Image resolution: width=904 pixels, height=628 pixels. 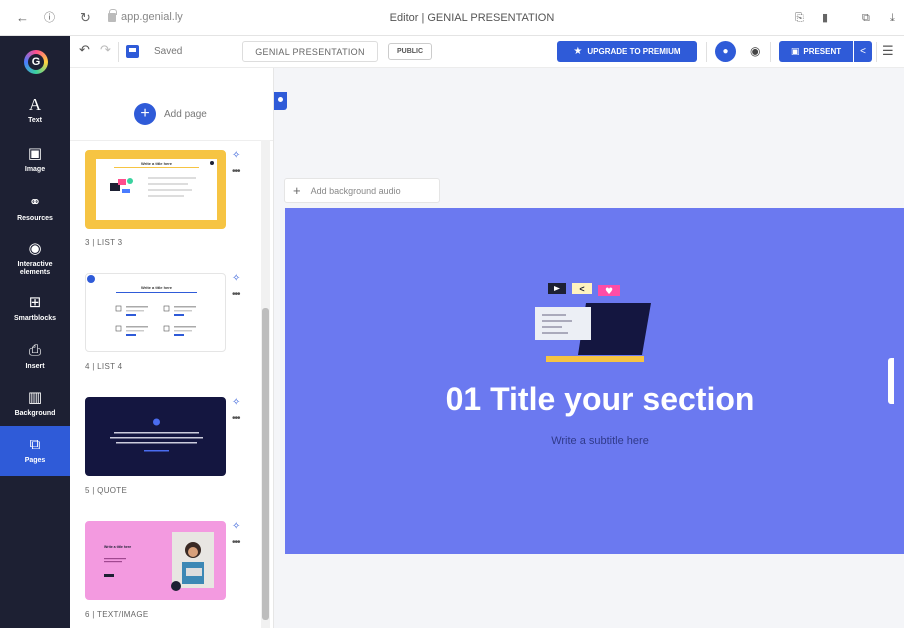 I want to click on quote-preview, so click(x=156, y=435).